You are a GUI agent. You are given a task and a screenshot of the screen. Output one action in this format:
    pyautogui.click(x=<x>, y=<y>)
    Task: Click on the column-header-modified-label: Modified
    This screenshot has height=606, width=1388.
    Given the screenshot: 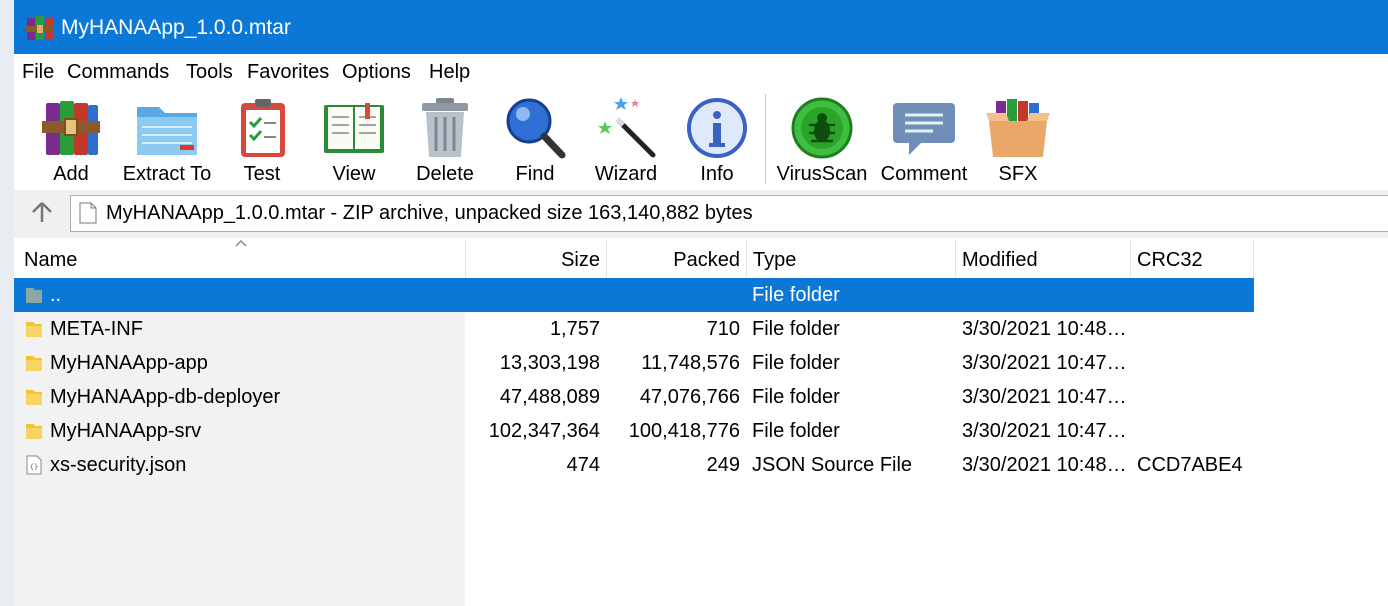 What is the action you would take?
    pyautogui.click(x=1000, y=260)
    